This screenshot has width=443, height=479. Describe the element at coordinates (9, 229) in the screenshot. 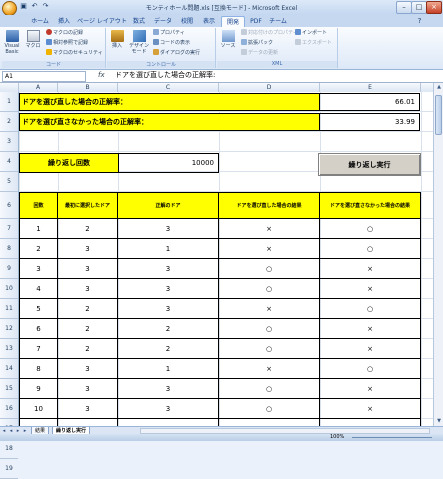

I see `row-header: 7` at that location.